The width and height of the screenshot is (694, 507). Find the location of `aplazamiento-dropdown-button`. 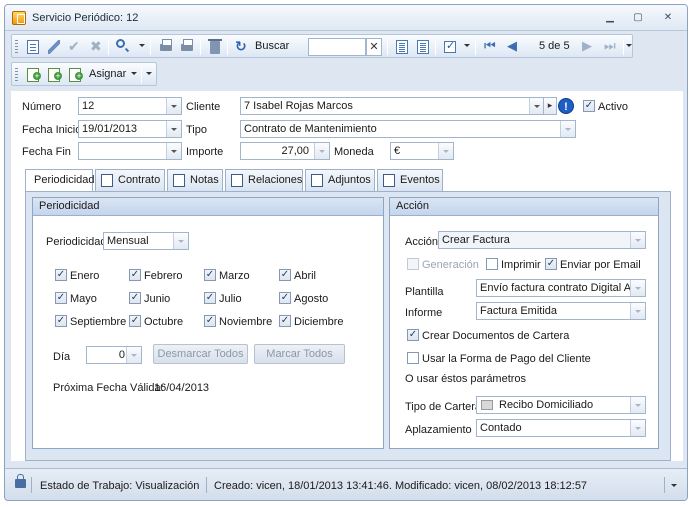

aplazamiento-dropdown-button is located at coordinates (637, 428).